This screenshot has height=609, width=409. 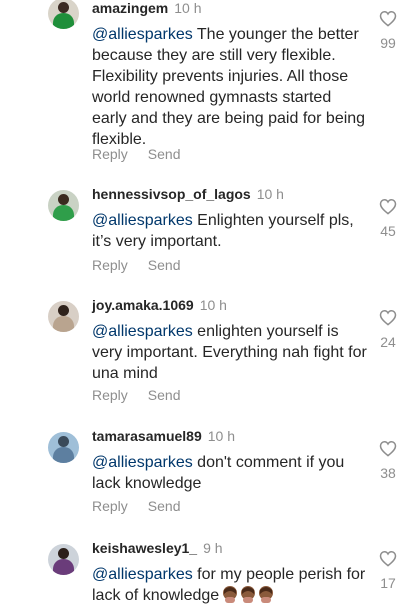 What do you see at coordinates (388, 43) in the screenshot?
I see `like-count: 99` at bounding box center [388, 43].